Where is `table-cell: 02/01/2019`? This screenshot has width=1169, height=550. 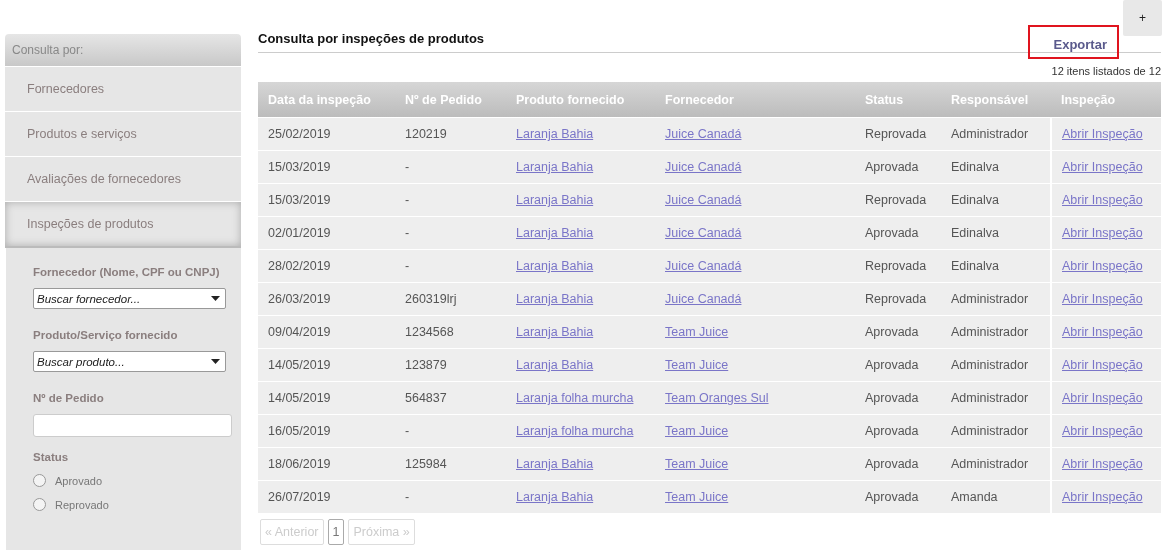 table-cell: 02/01/2019 is located at coordinates (299, 233).